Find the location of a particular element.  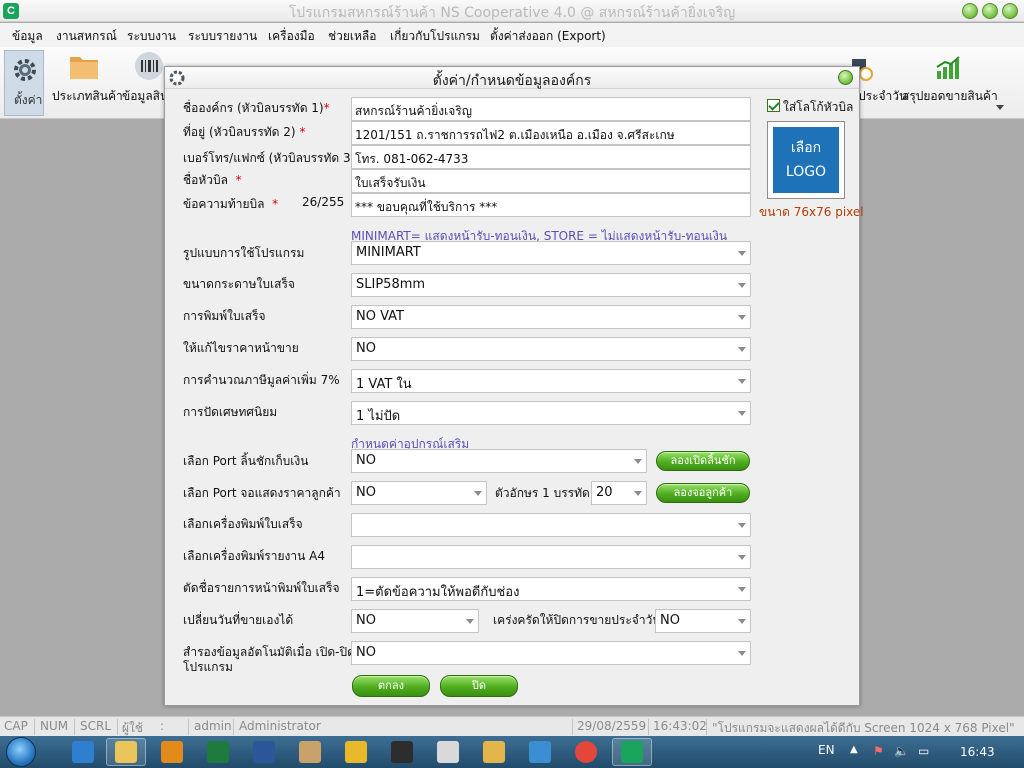

test-display-button: ลองจอลูกค้า is located at coordinates (703, 493).